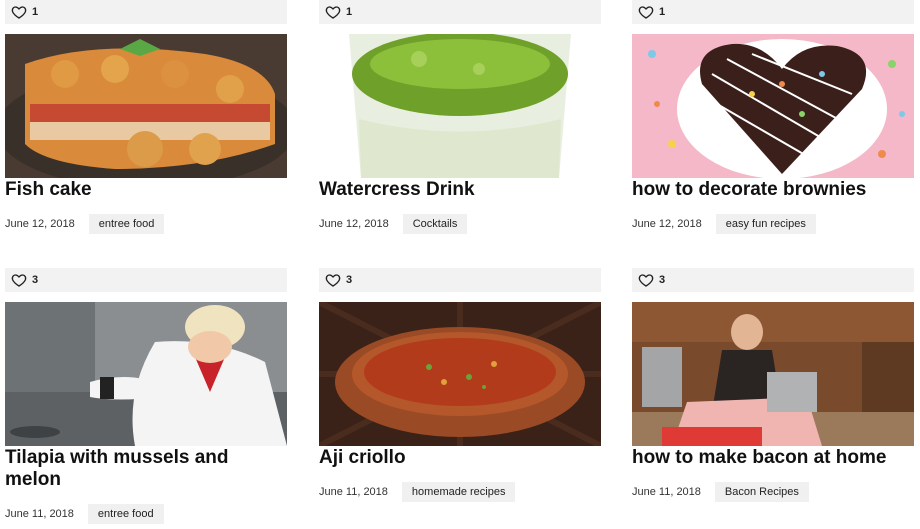  I want to click on recipe-title: how to make bacon at home, so click(773, 458).